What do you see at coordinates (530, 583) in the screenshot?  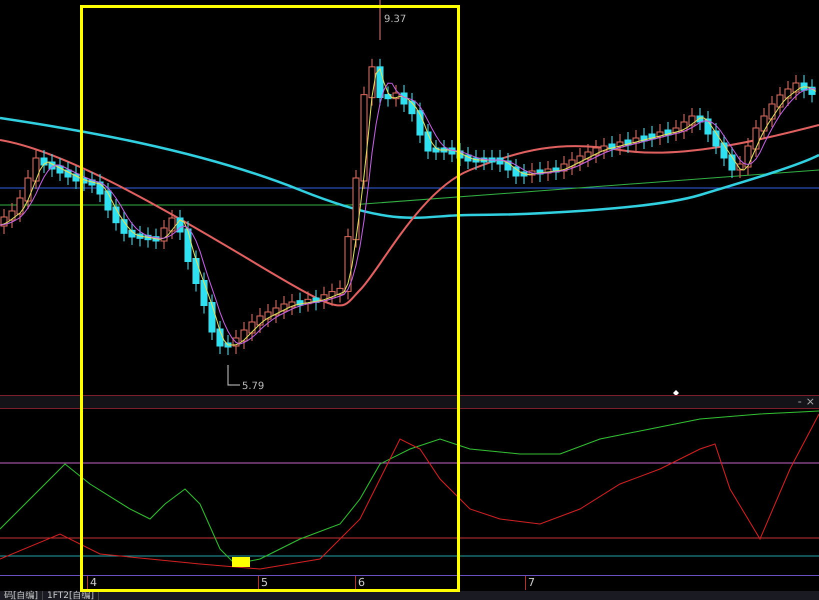 I see `axis-label: 7` at bounding box center [530, 583].